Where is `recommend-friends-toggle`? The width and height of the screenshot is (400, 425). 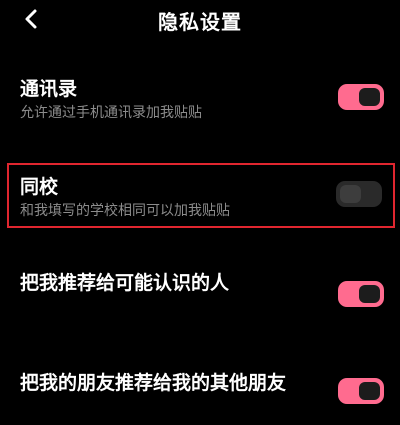 recommend-friends-toggle is located at coordinates (361, 391).